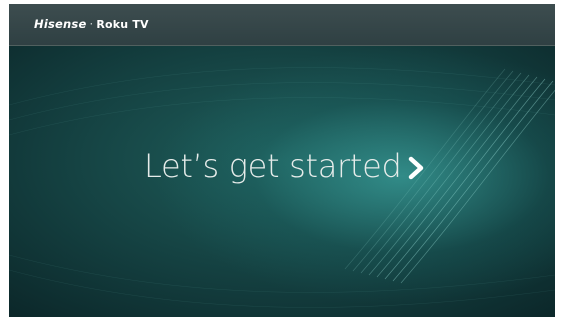  What do you see at coordinates (60, 24) in the screenshot?
I see `brand-primary: Hisense` at bounding box center [60, 24].